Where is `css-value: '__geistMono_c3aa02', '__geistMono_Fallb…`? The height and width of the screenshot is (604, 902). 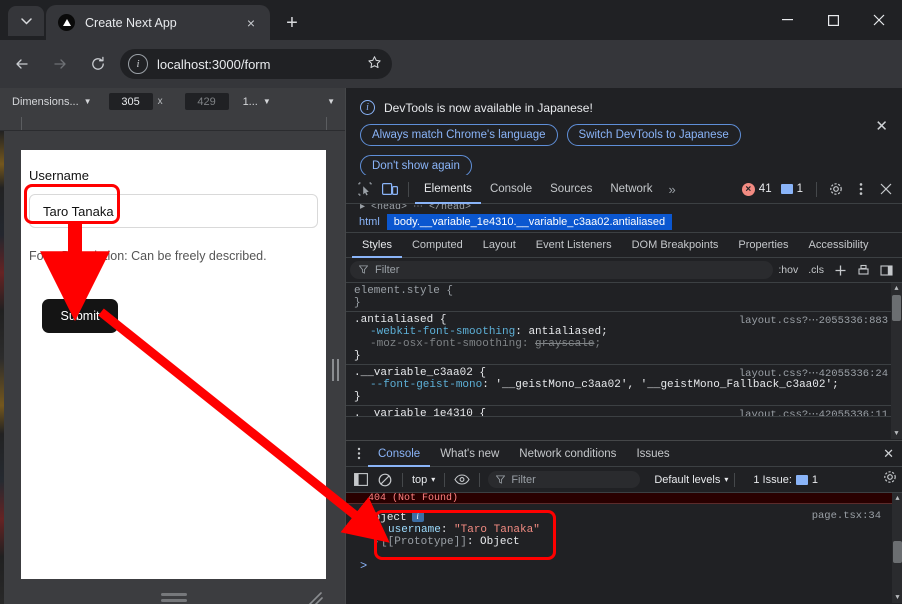
css-value: '__geistMono_c3aa02', '__geistMono_Fallb… is located at coordinates (663, 385).